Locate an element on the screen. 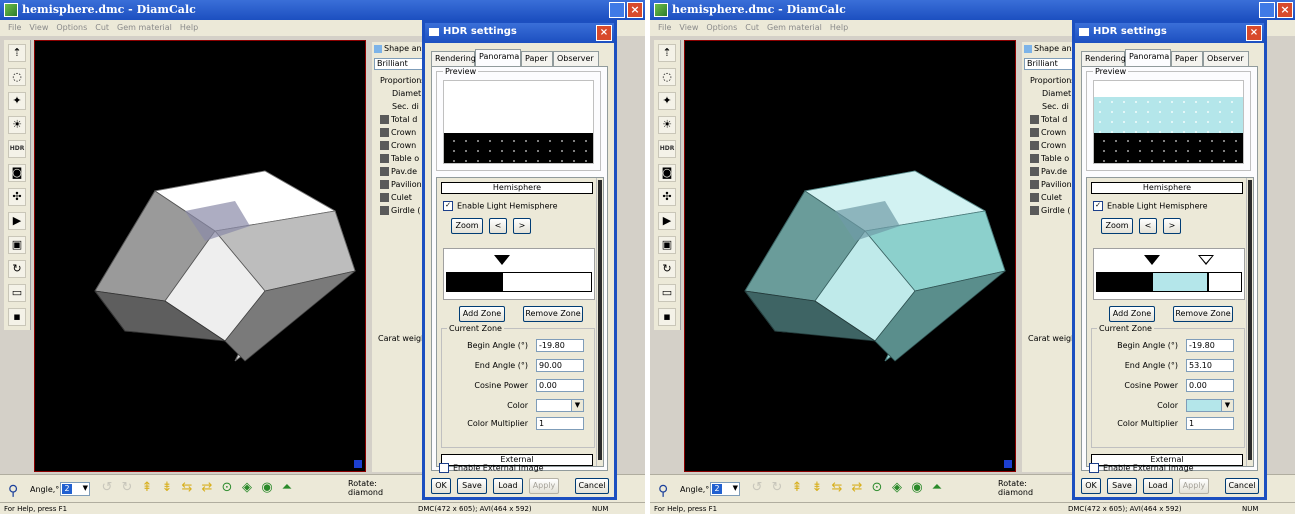 The height and width of the screenshot is (514, 1295). camera-icon: ◙ is located at coordinates (667, 173).